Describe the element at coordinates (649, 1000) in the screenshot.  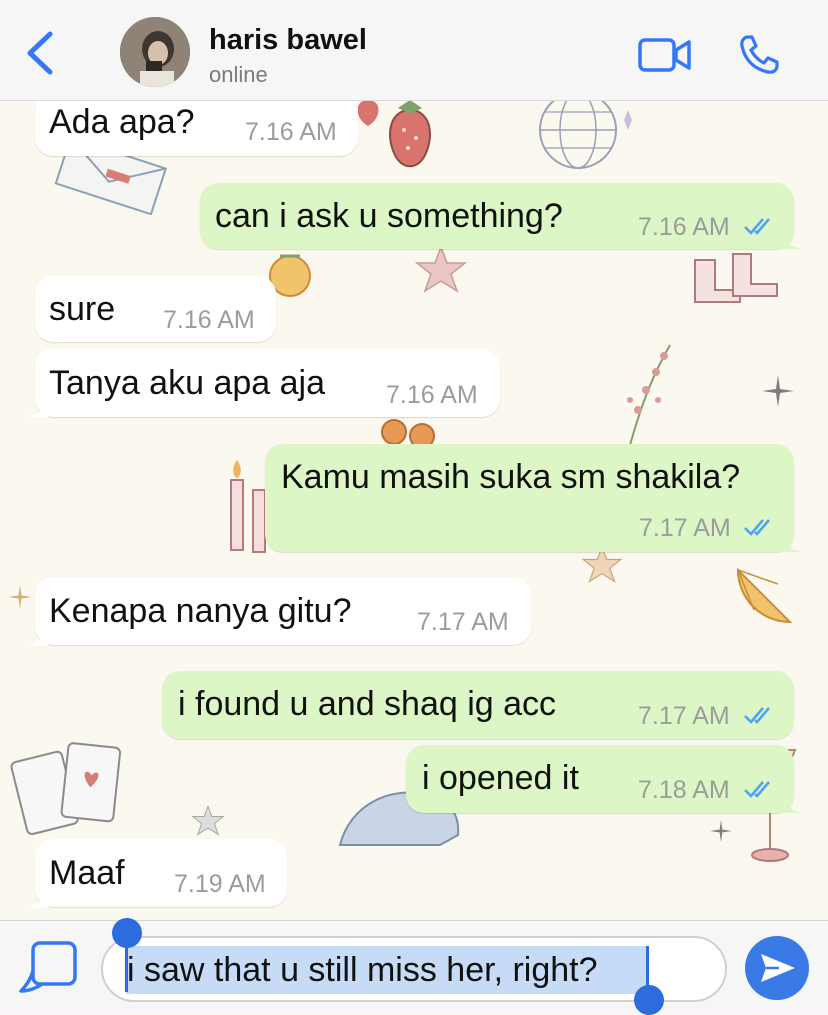
I see `selection-end-handle` at that location.